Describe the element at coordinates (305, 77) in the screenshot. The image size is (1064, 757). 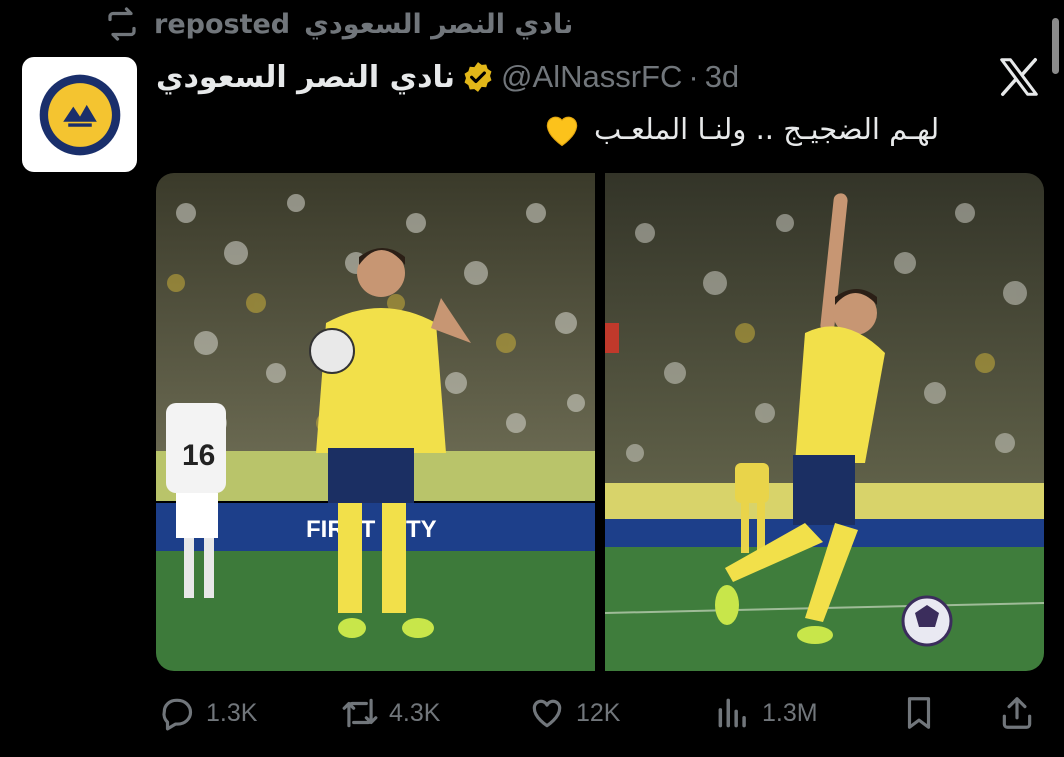
I see `author-name: نادي النصر السعودي` at that location.